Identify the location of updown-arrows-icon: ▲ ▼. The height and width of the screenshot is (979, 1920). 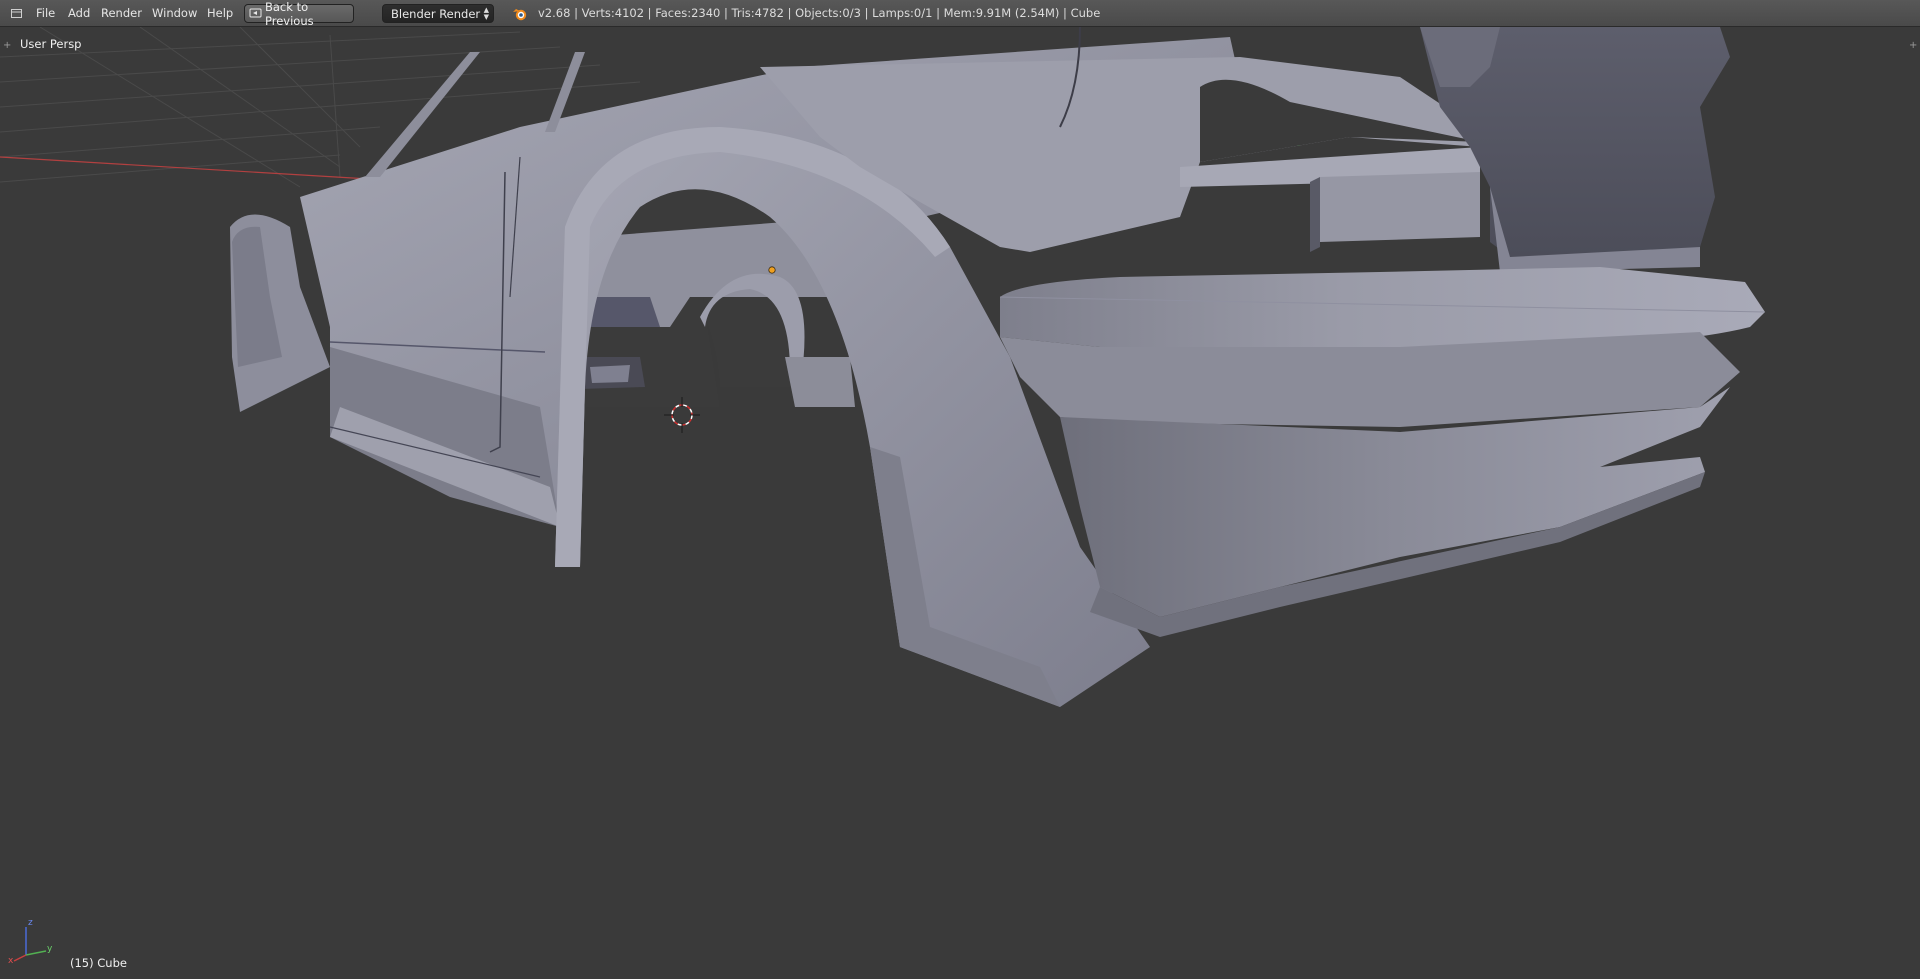
(486, 13).